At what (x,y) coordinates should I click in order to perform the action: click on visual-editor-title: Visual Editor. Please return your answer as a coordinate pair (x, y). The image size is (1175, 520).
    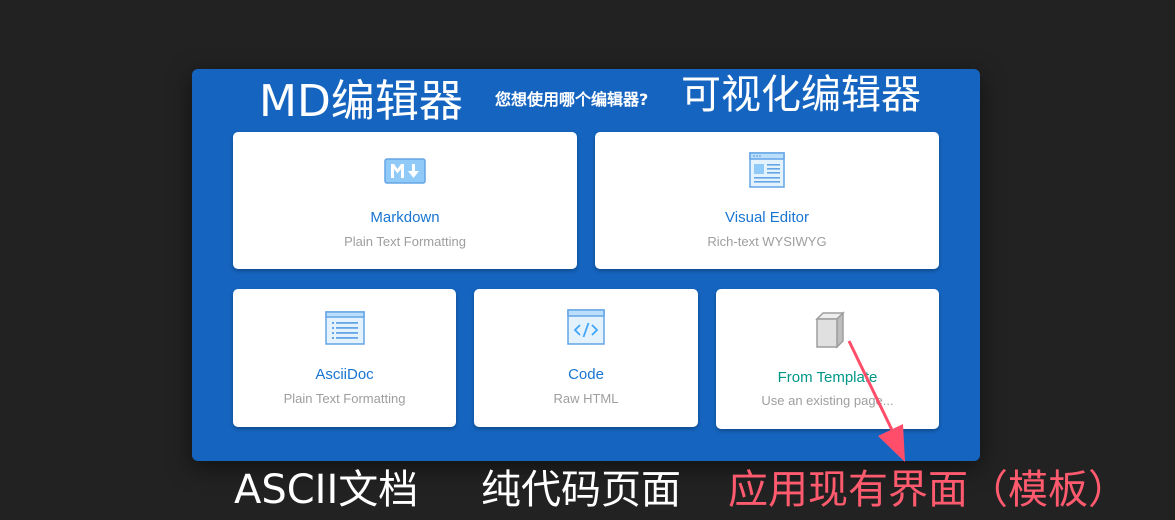
    Looking at the image, I should click on (767, 217).